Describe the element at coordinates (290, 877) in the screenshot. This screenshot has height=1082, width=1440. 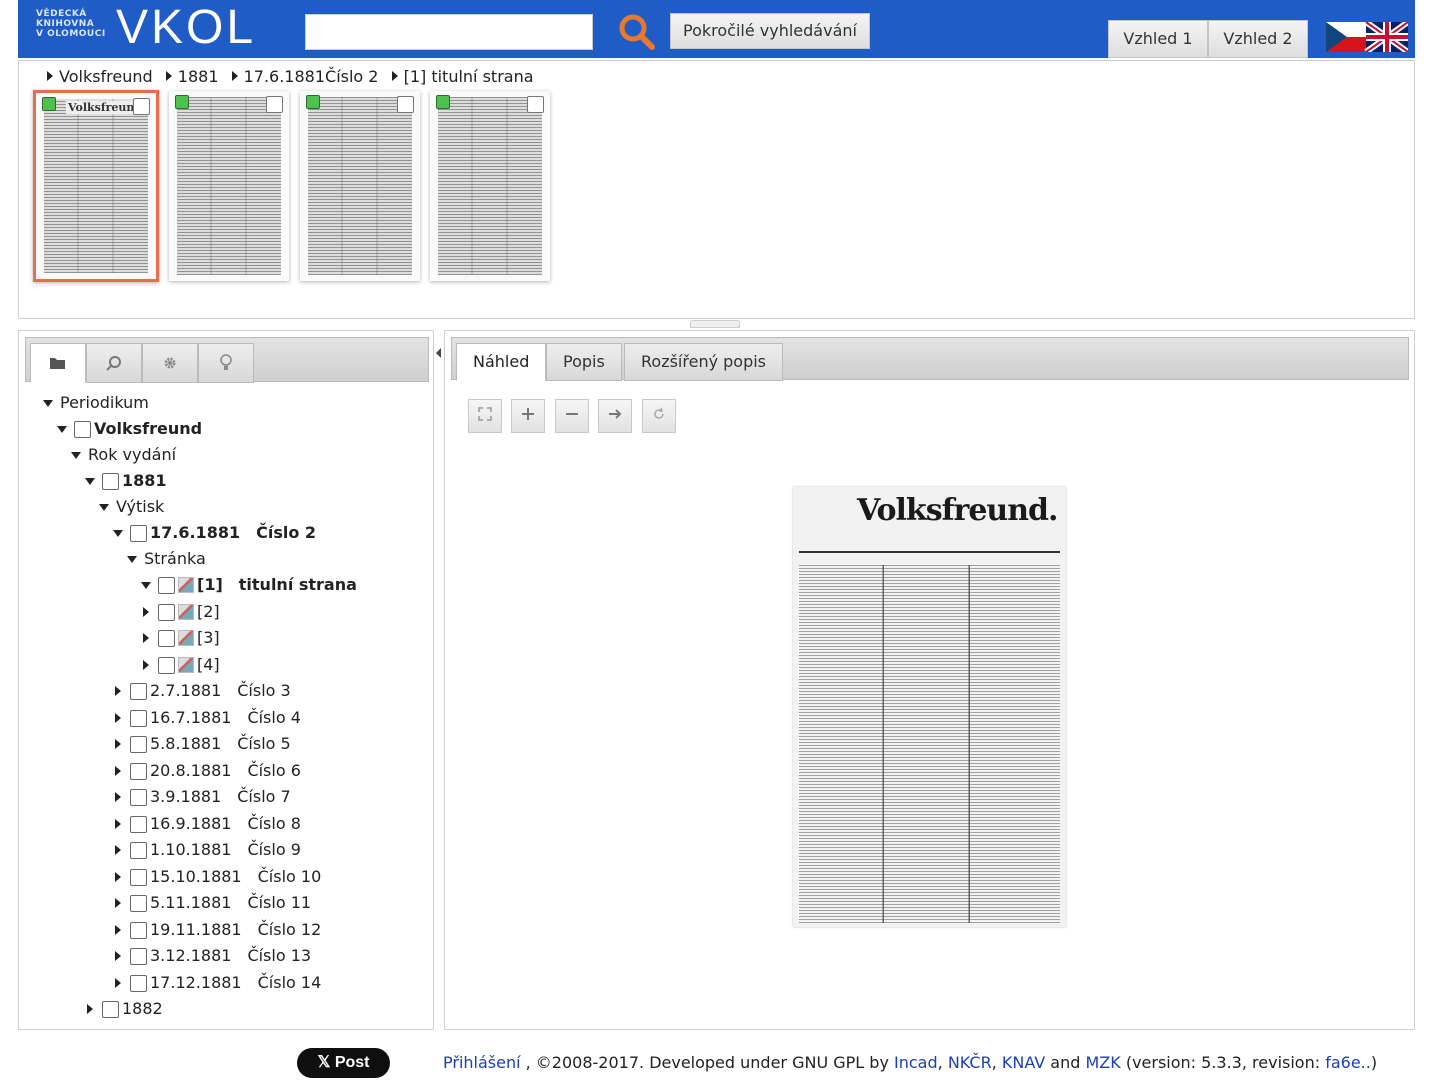
I see `issue-number: Číslo 10` at that location.